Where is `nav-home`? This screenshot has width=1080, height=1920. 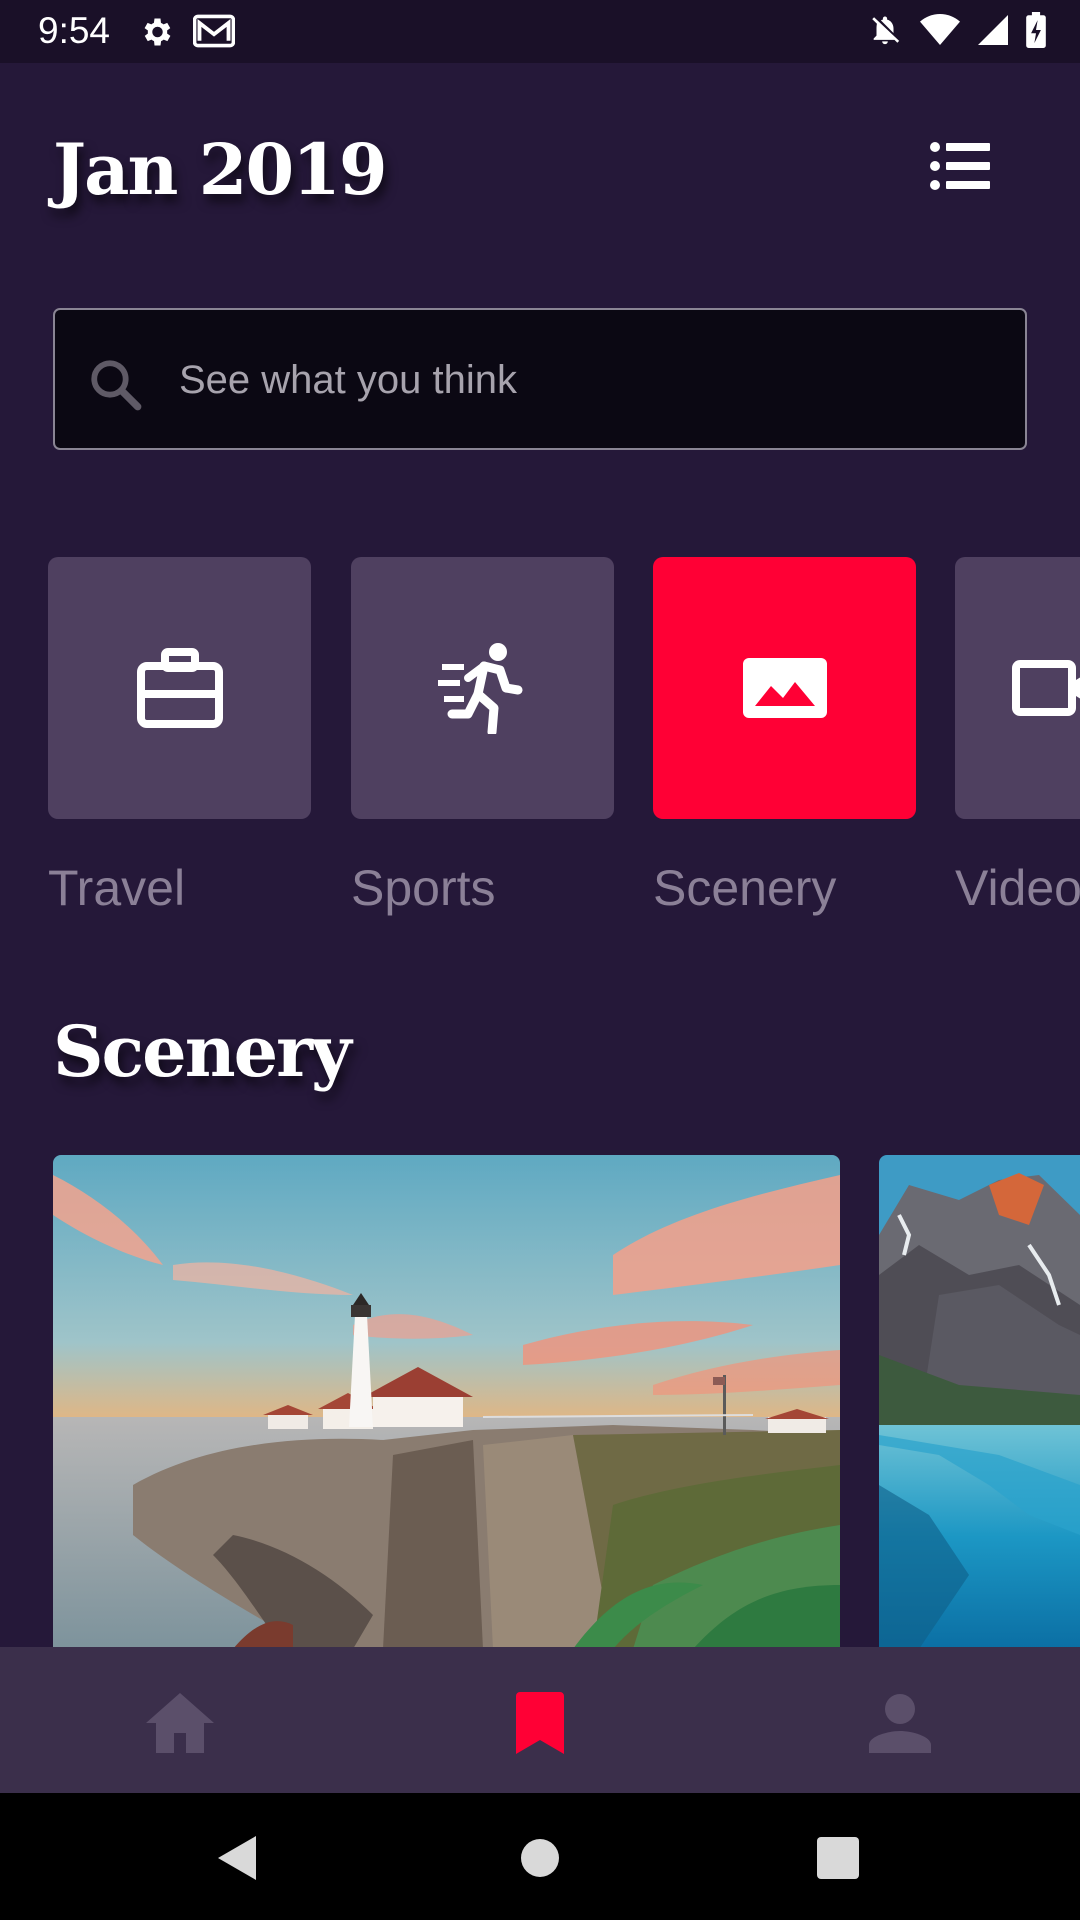
nav-home is located at coordinates (180, 1723).